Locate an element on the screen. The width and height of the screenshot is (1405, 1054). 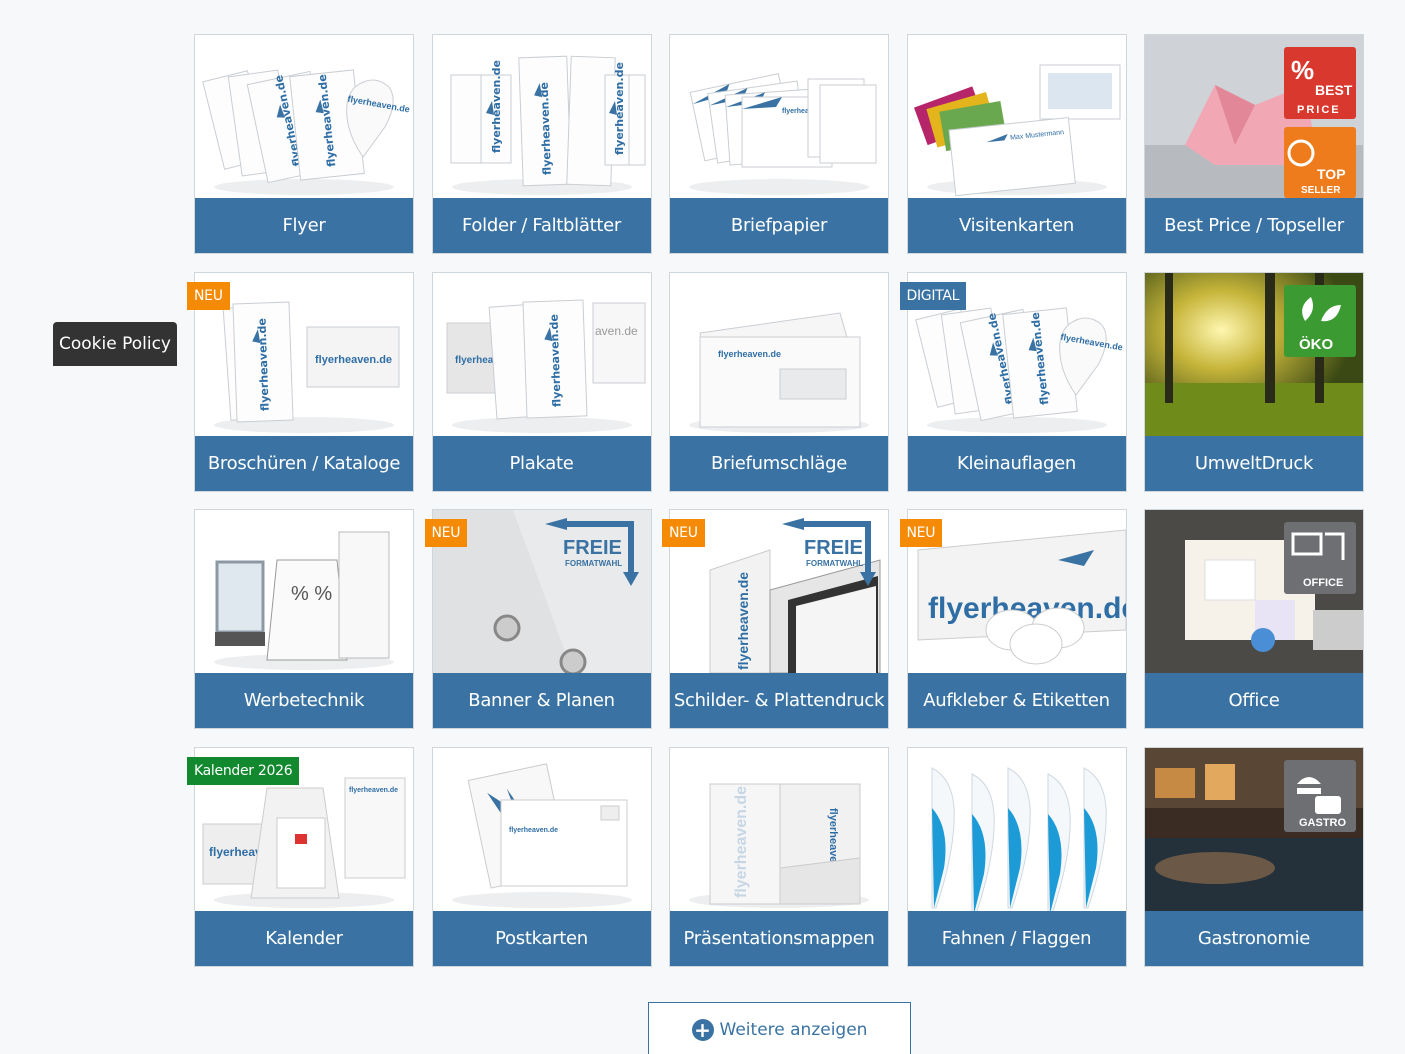
category-label: Aufkleber & Etiketten is located at coordinates (1016, 700).